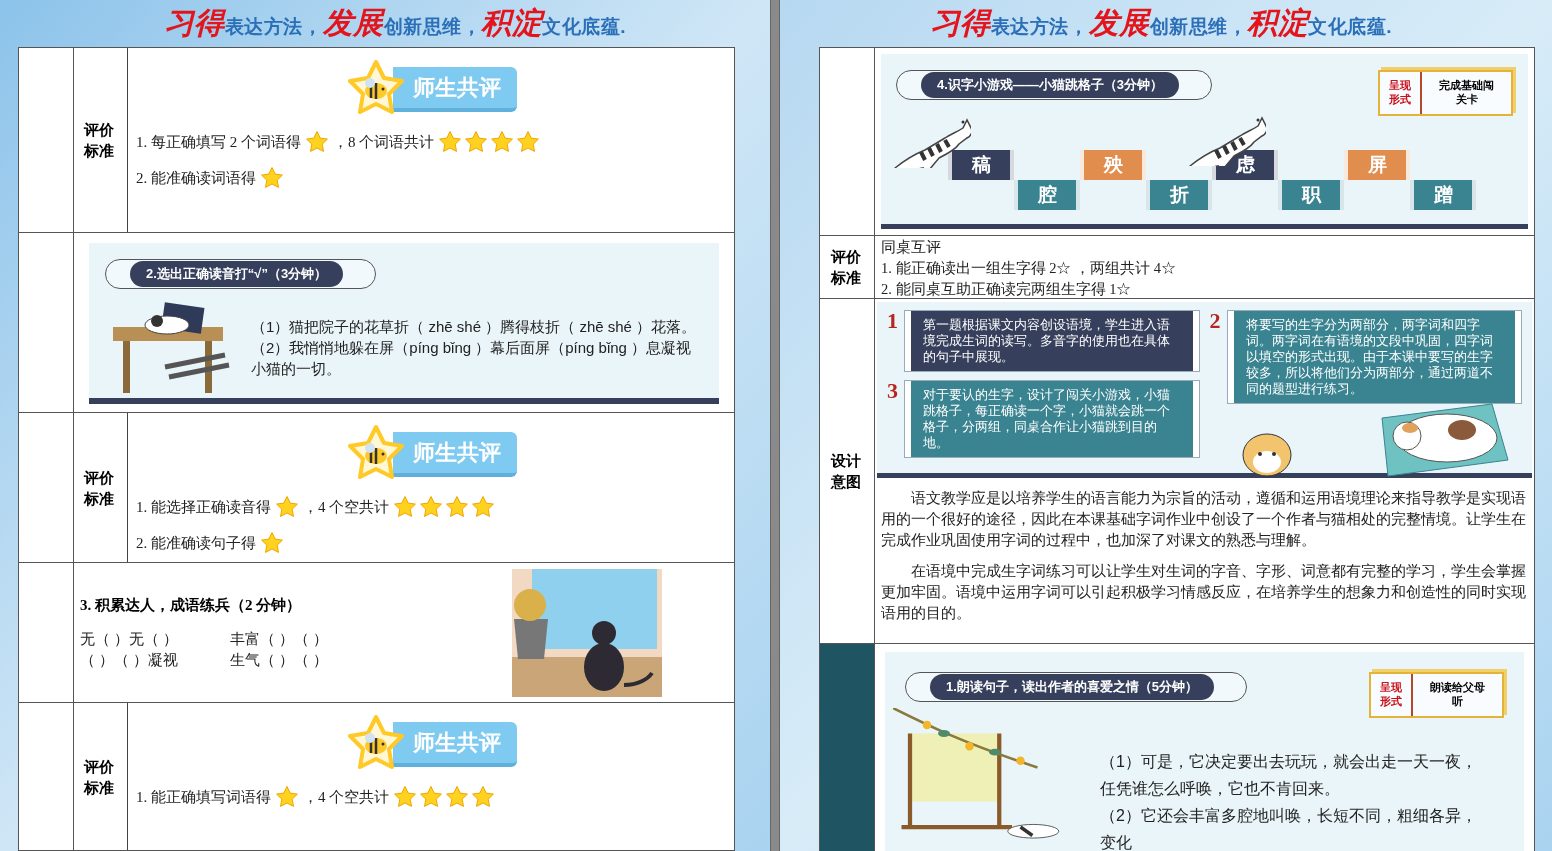  I want to click on note-number: 3, so click(892, 391).